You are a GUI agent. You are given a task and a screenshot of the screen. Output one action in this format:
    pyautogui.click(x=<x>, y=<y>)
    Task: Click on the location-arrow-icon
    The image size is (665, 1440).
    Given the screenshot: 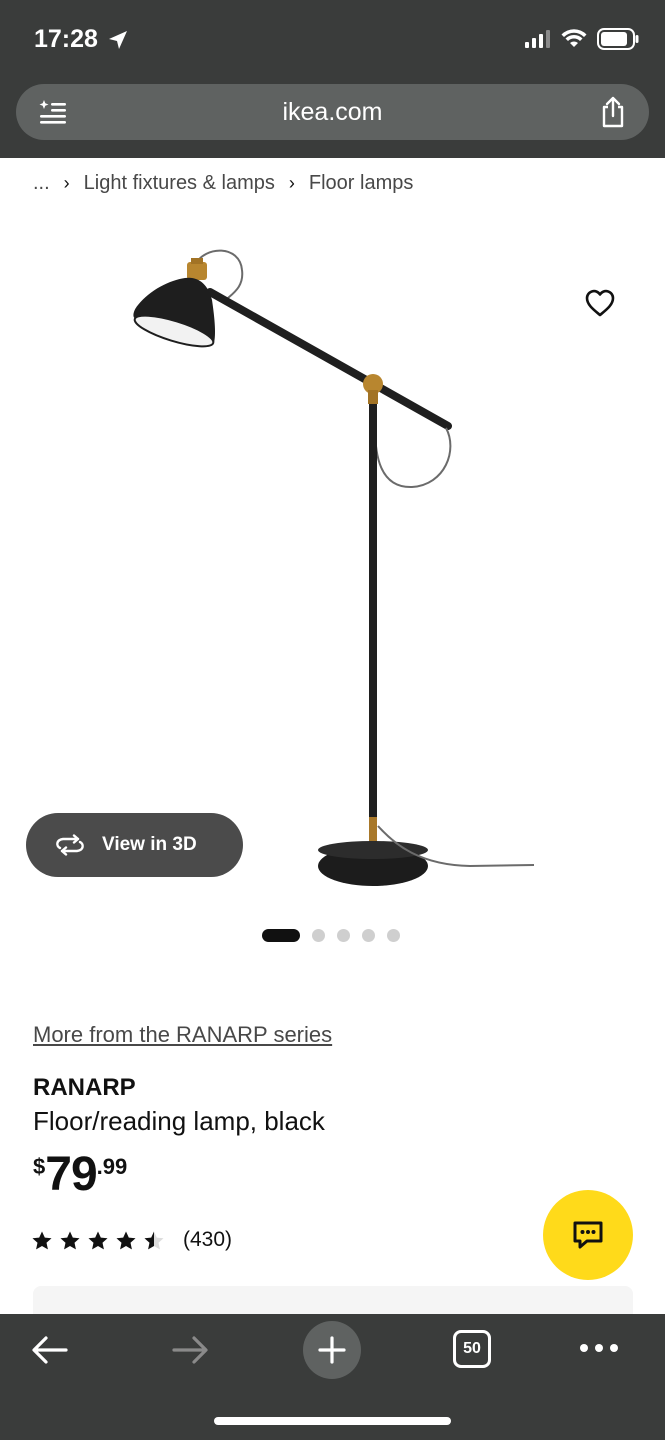 What is the action you would take?
    pyautogui.click(x=118, y=40)
    